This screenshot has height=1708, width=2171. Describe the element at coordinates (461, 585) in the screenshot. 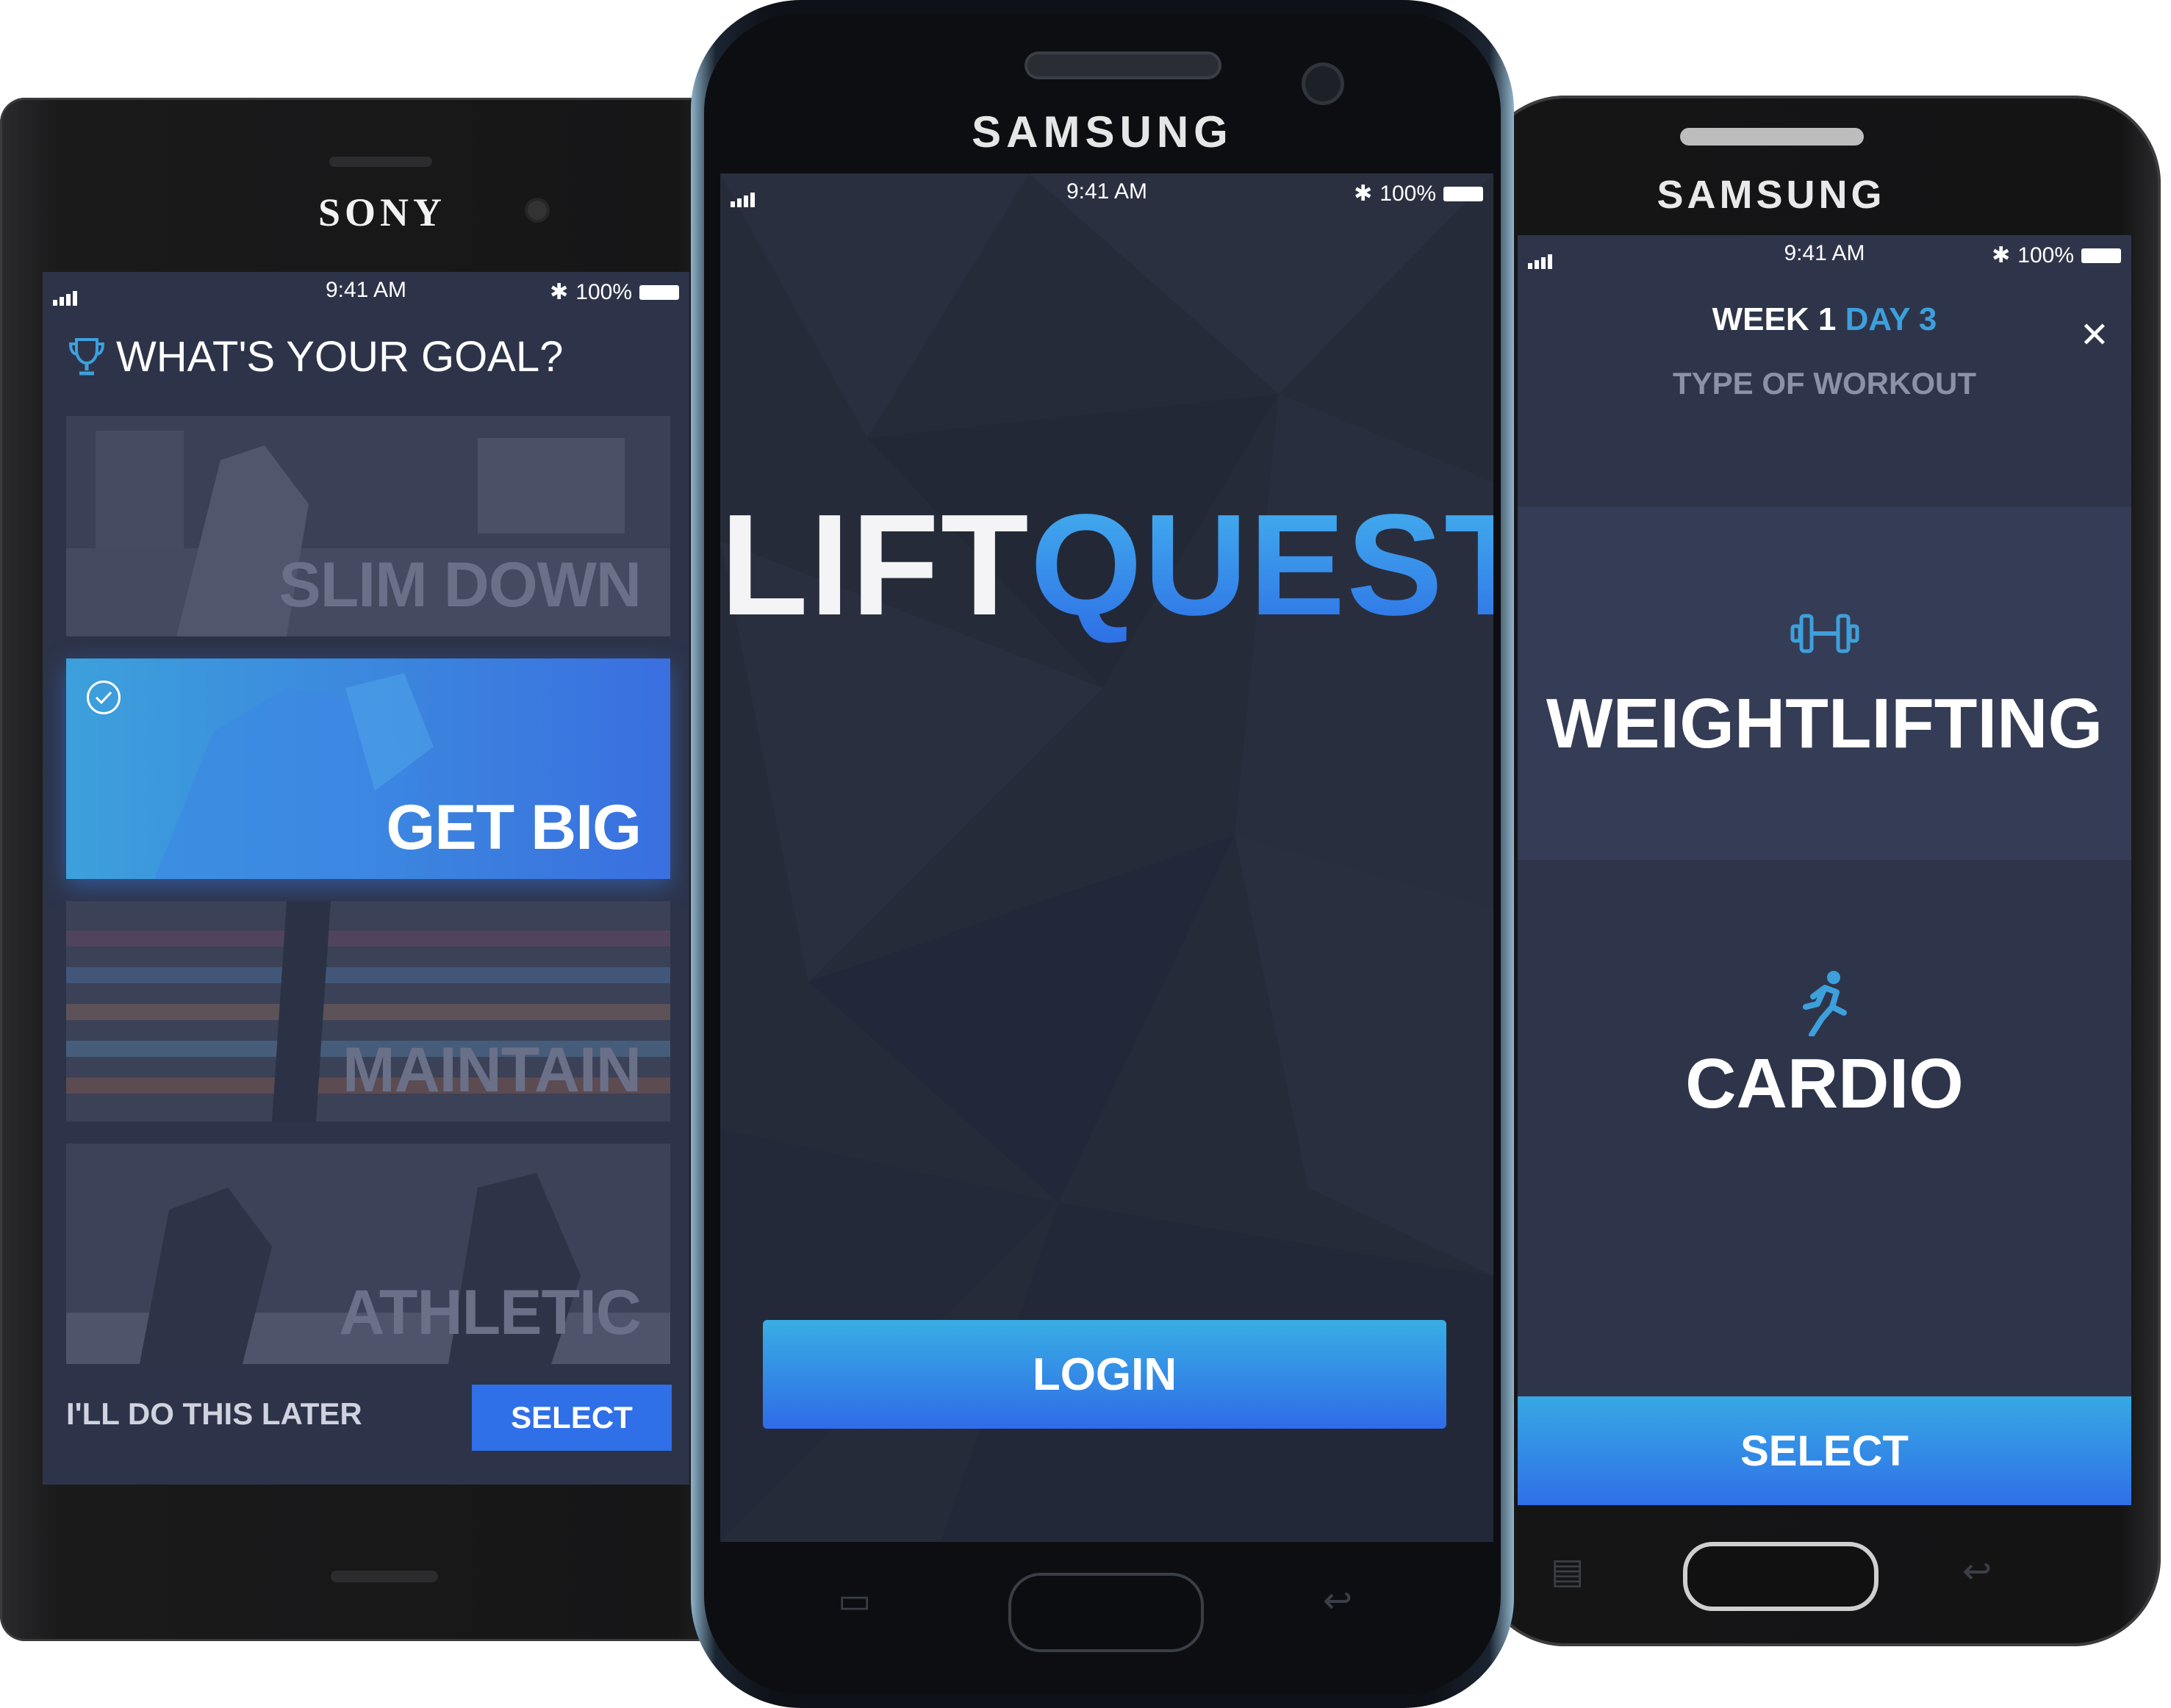

I see `goal-label: SLIM DOWN` at that location.